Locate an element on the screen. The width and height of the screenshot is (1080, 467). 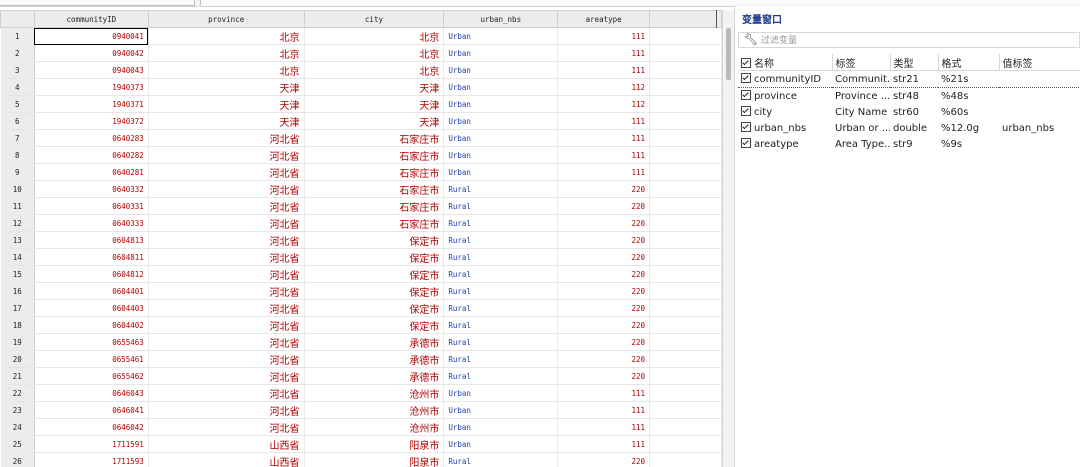
table-row: 22 0646043 河北省 沧州市 Urban 111 is located at coordinates (361, 393).